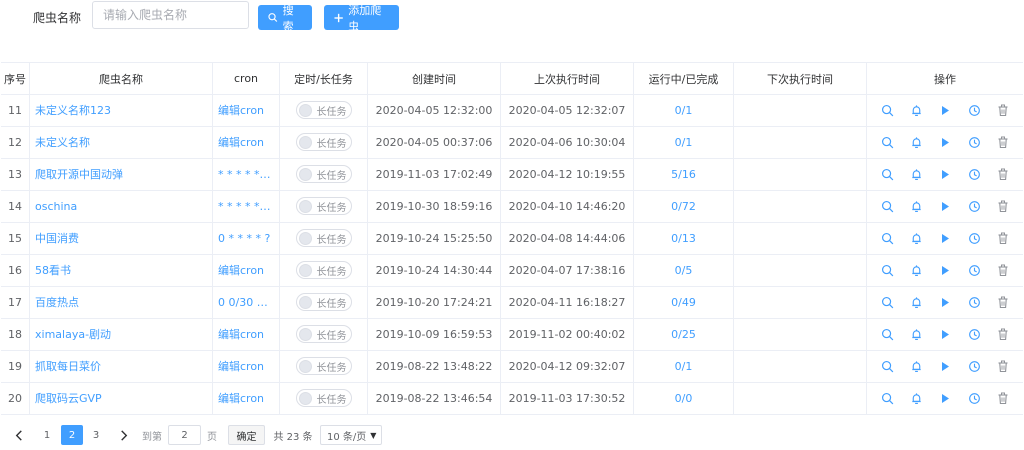 The height and width of the screenshot is (450, 1024). What do you see at coordinates (683, 206) in the screenshot?
I see `task-status-link: 0/72` at bounding box center [683, 206].